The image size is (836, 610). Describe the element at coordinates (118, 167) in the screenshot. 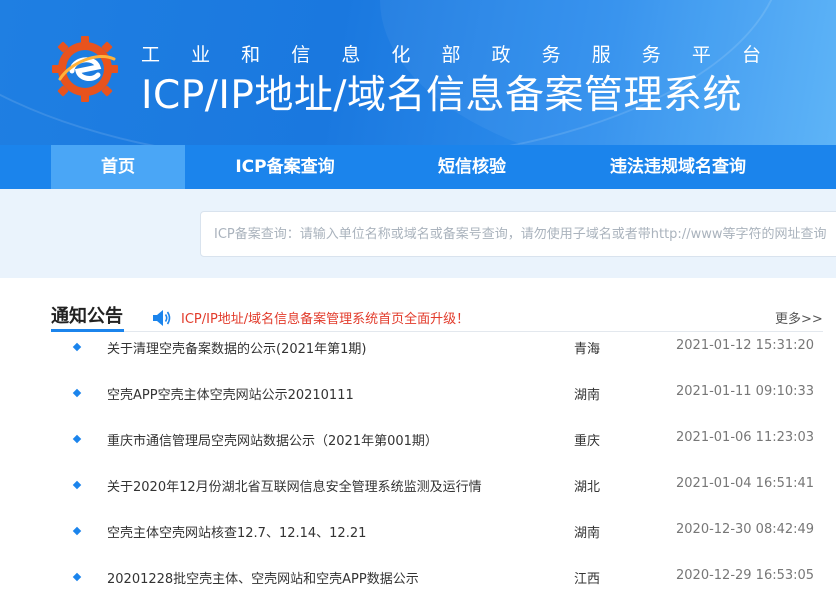

I see `nav-item-home: 首页` at that location.